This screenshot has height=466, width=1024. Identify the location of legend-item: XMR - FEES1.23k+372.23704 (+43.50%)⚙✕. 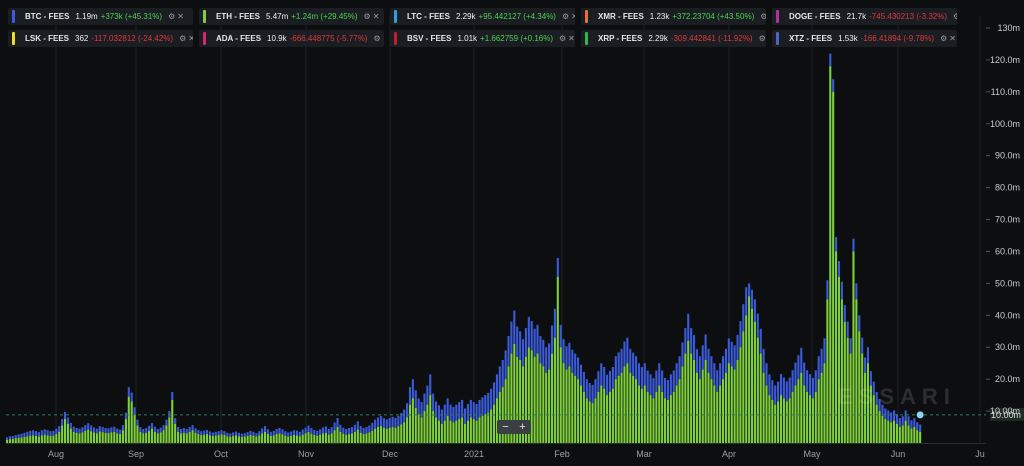
(673, 16).